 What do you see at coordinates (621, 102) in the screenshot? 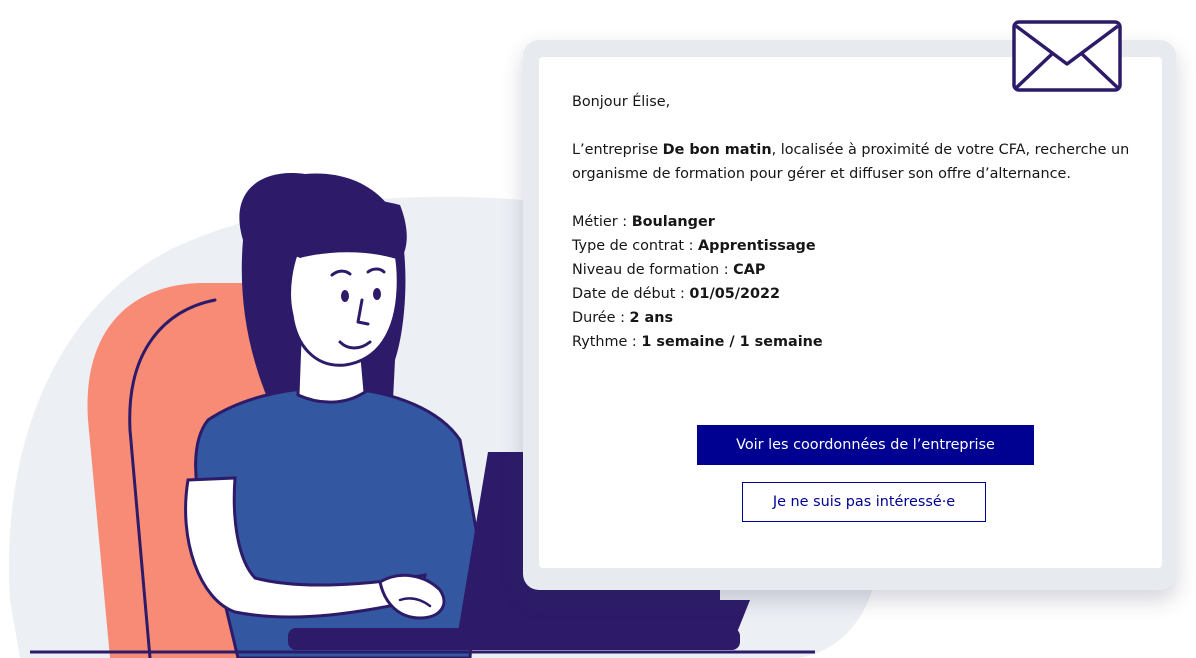
I see `greeting: Bonjour Élise,` at bounding box center [621, 102].